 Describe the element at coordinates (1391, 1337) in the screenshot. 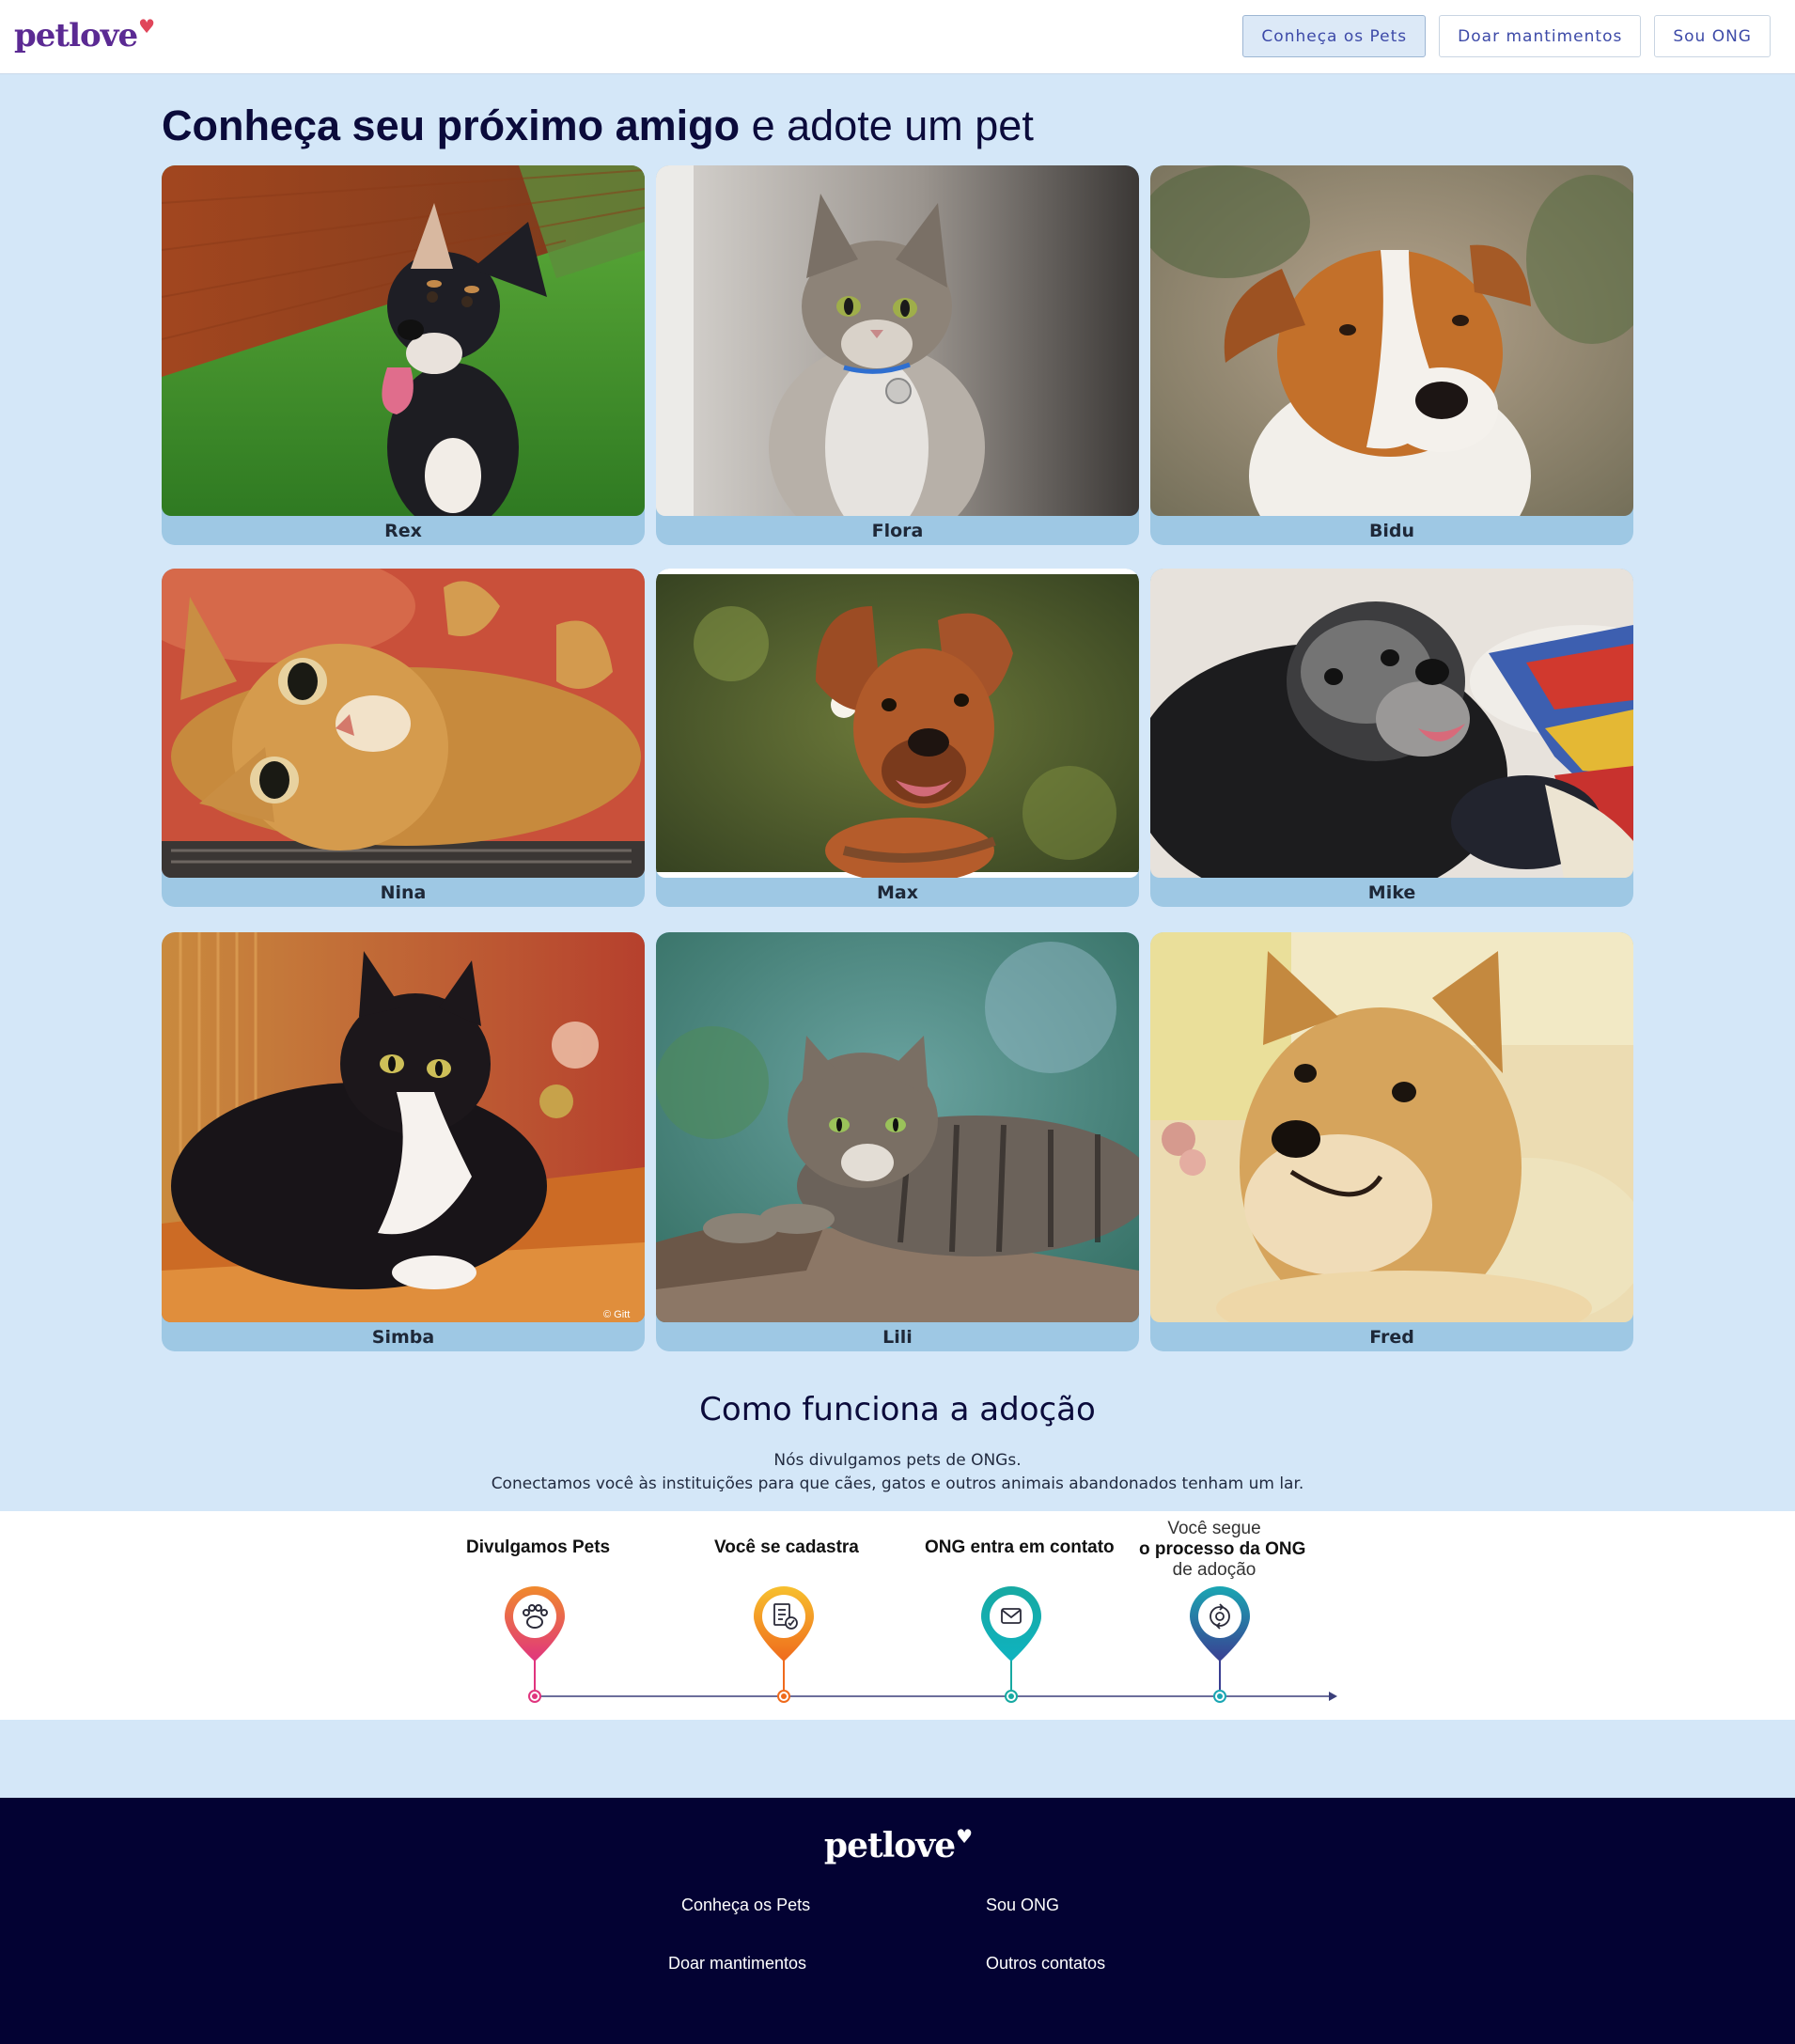

I see `pet-name: Fred` at that location.